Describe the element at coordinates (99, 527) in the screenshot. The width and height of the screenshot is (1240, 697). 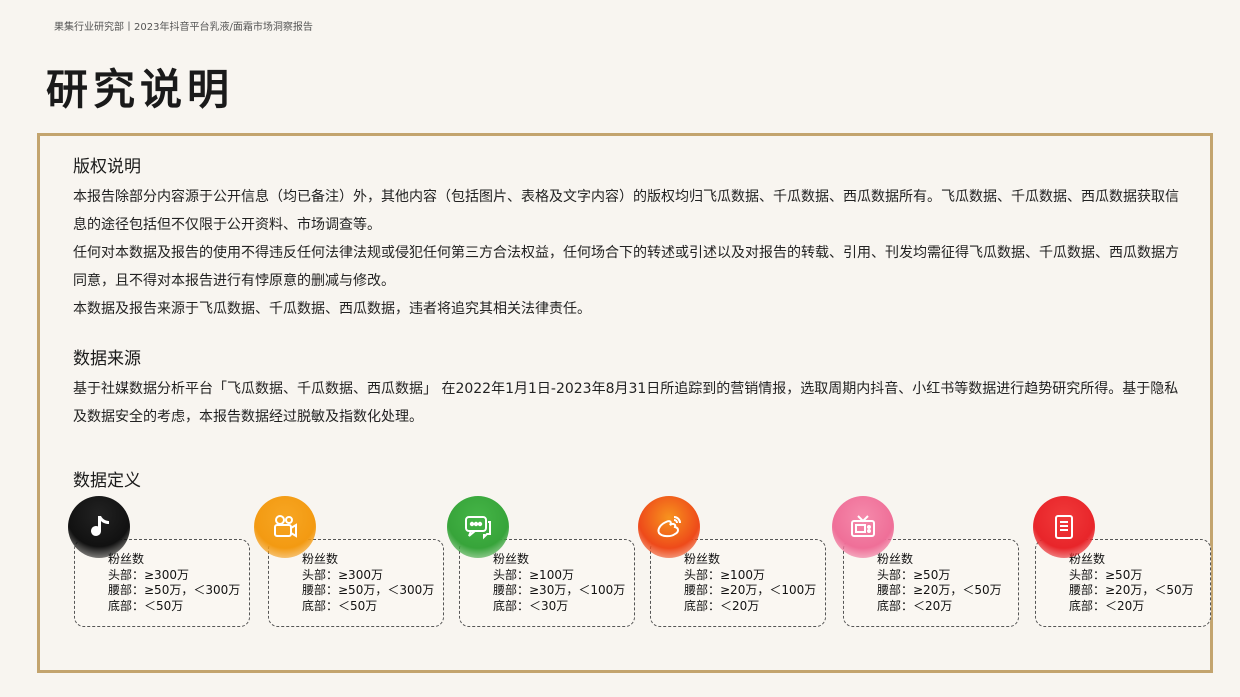
I see `music-note-icon` at that location.